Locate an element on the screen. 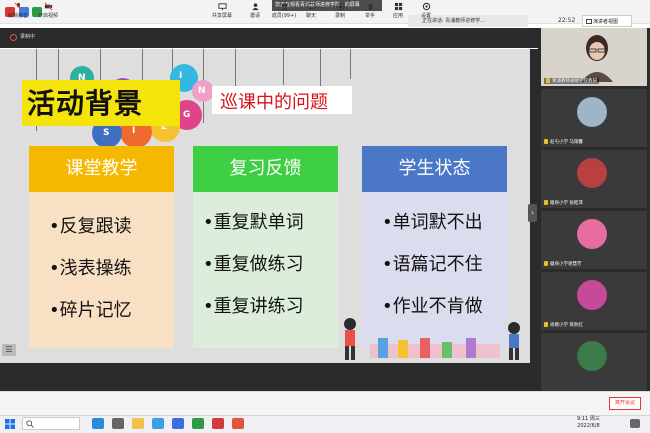 The width and height of the screenshot is (650, 433). system-clock: 9:11 周三 2022/6/8 is located at coordinates (588, 423).